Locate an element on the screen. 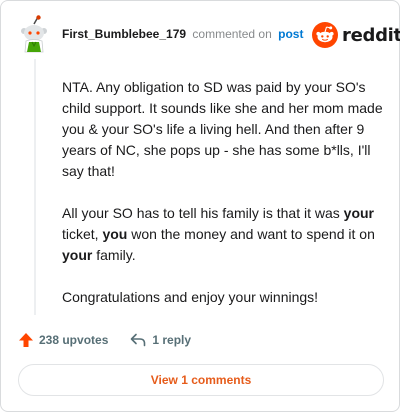 Image resolution: width=400 pixels, height=412 pixels. reddit-logo: reddit is located at coordinates (356, 35).